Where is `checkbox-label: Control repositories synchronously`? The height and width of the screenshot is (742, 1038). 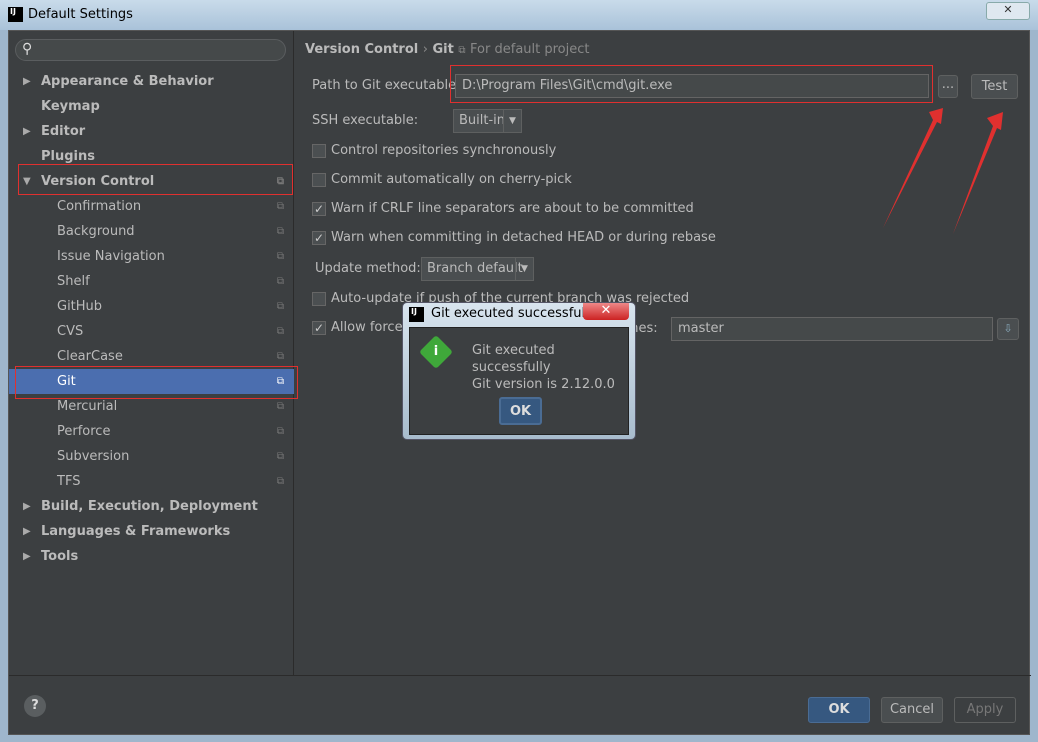 checkbox-label: Control repositories synchronously is located at coordinates (444, 150).